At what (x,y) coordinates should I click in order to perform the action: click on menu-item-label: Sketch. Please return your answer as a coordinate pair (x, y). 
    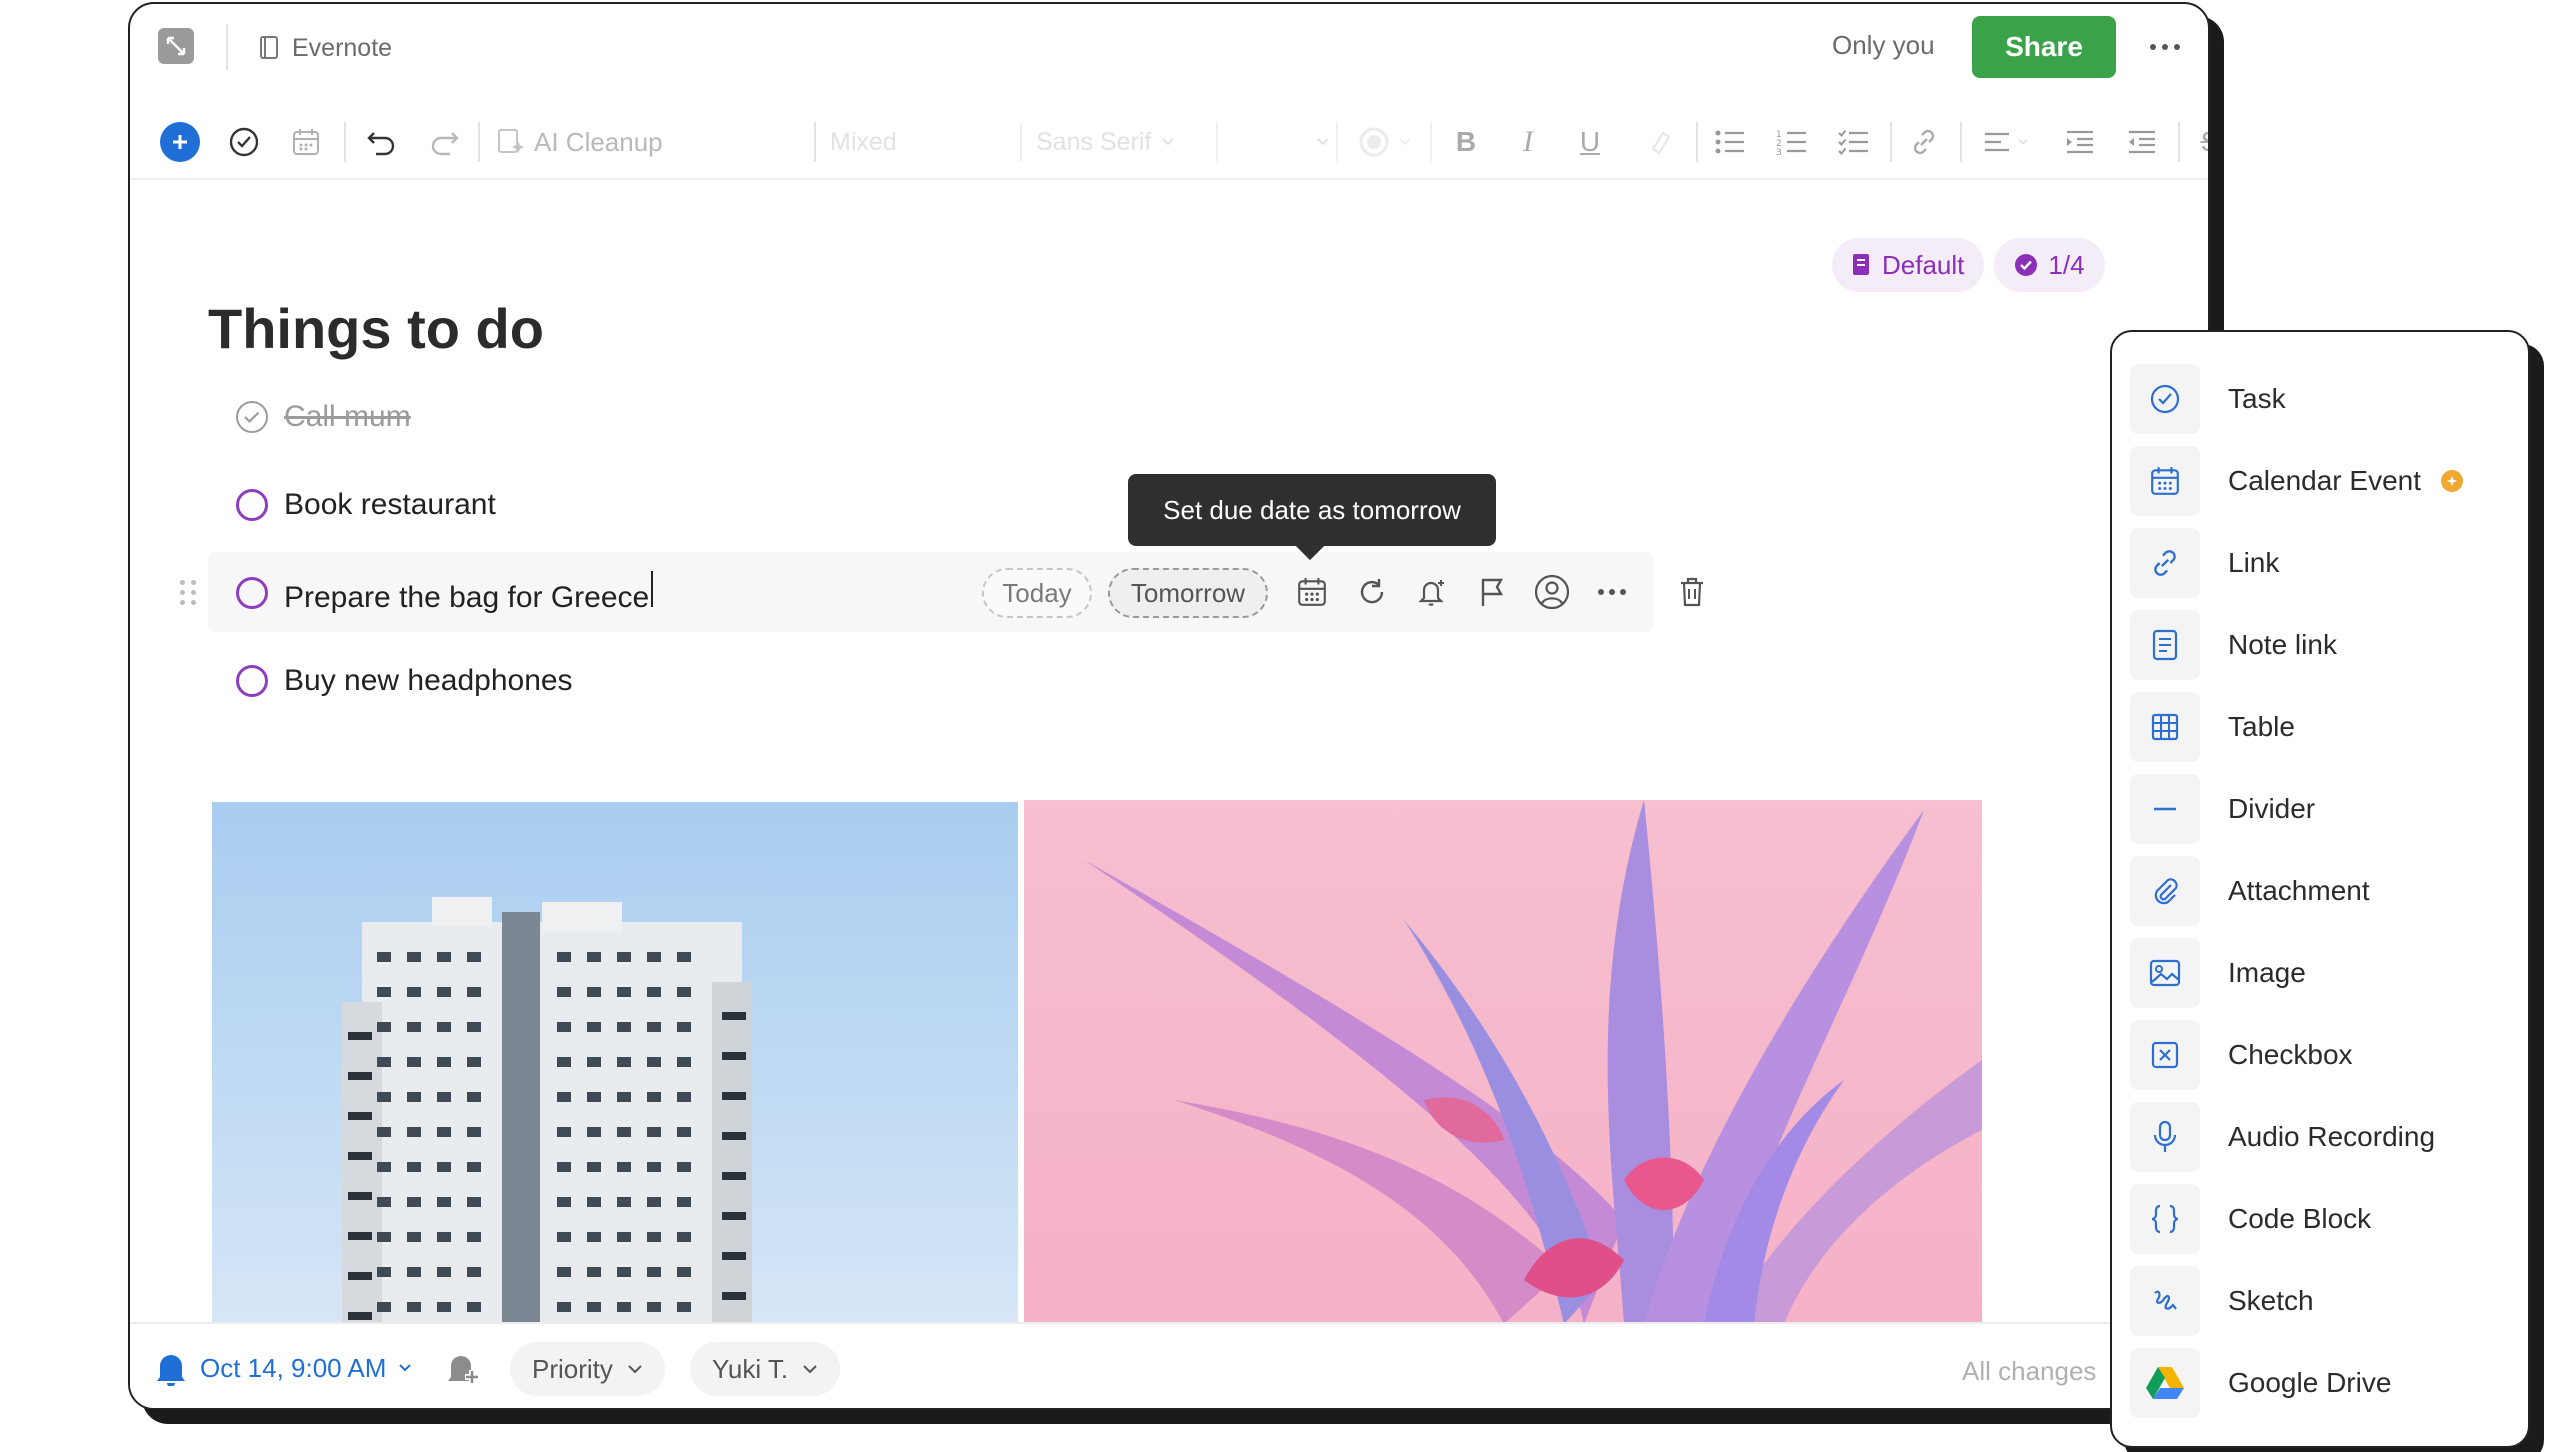
    Looking at the image, I should click on (2271, 1301).